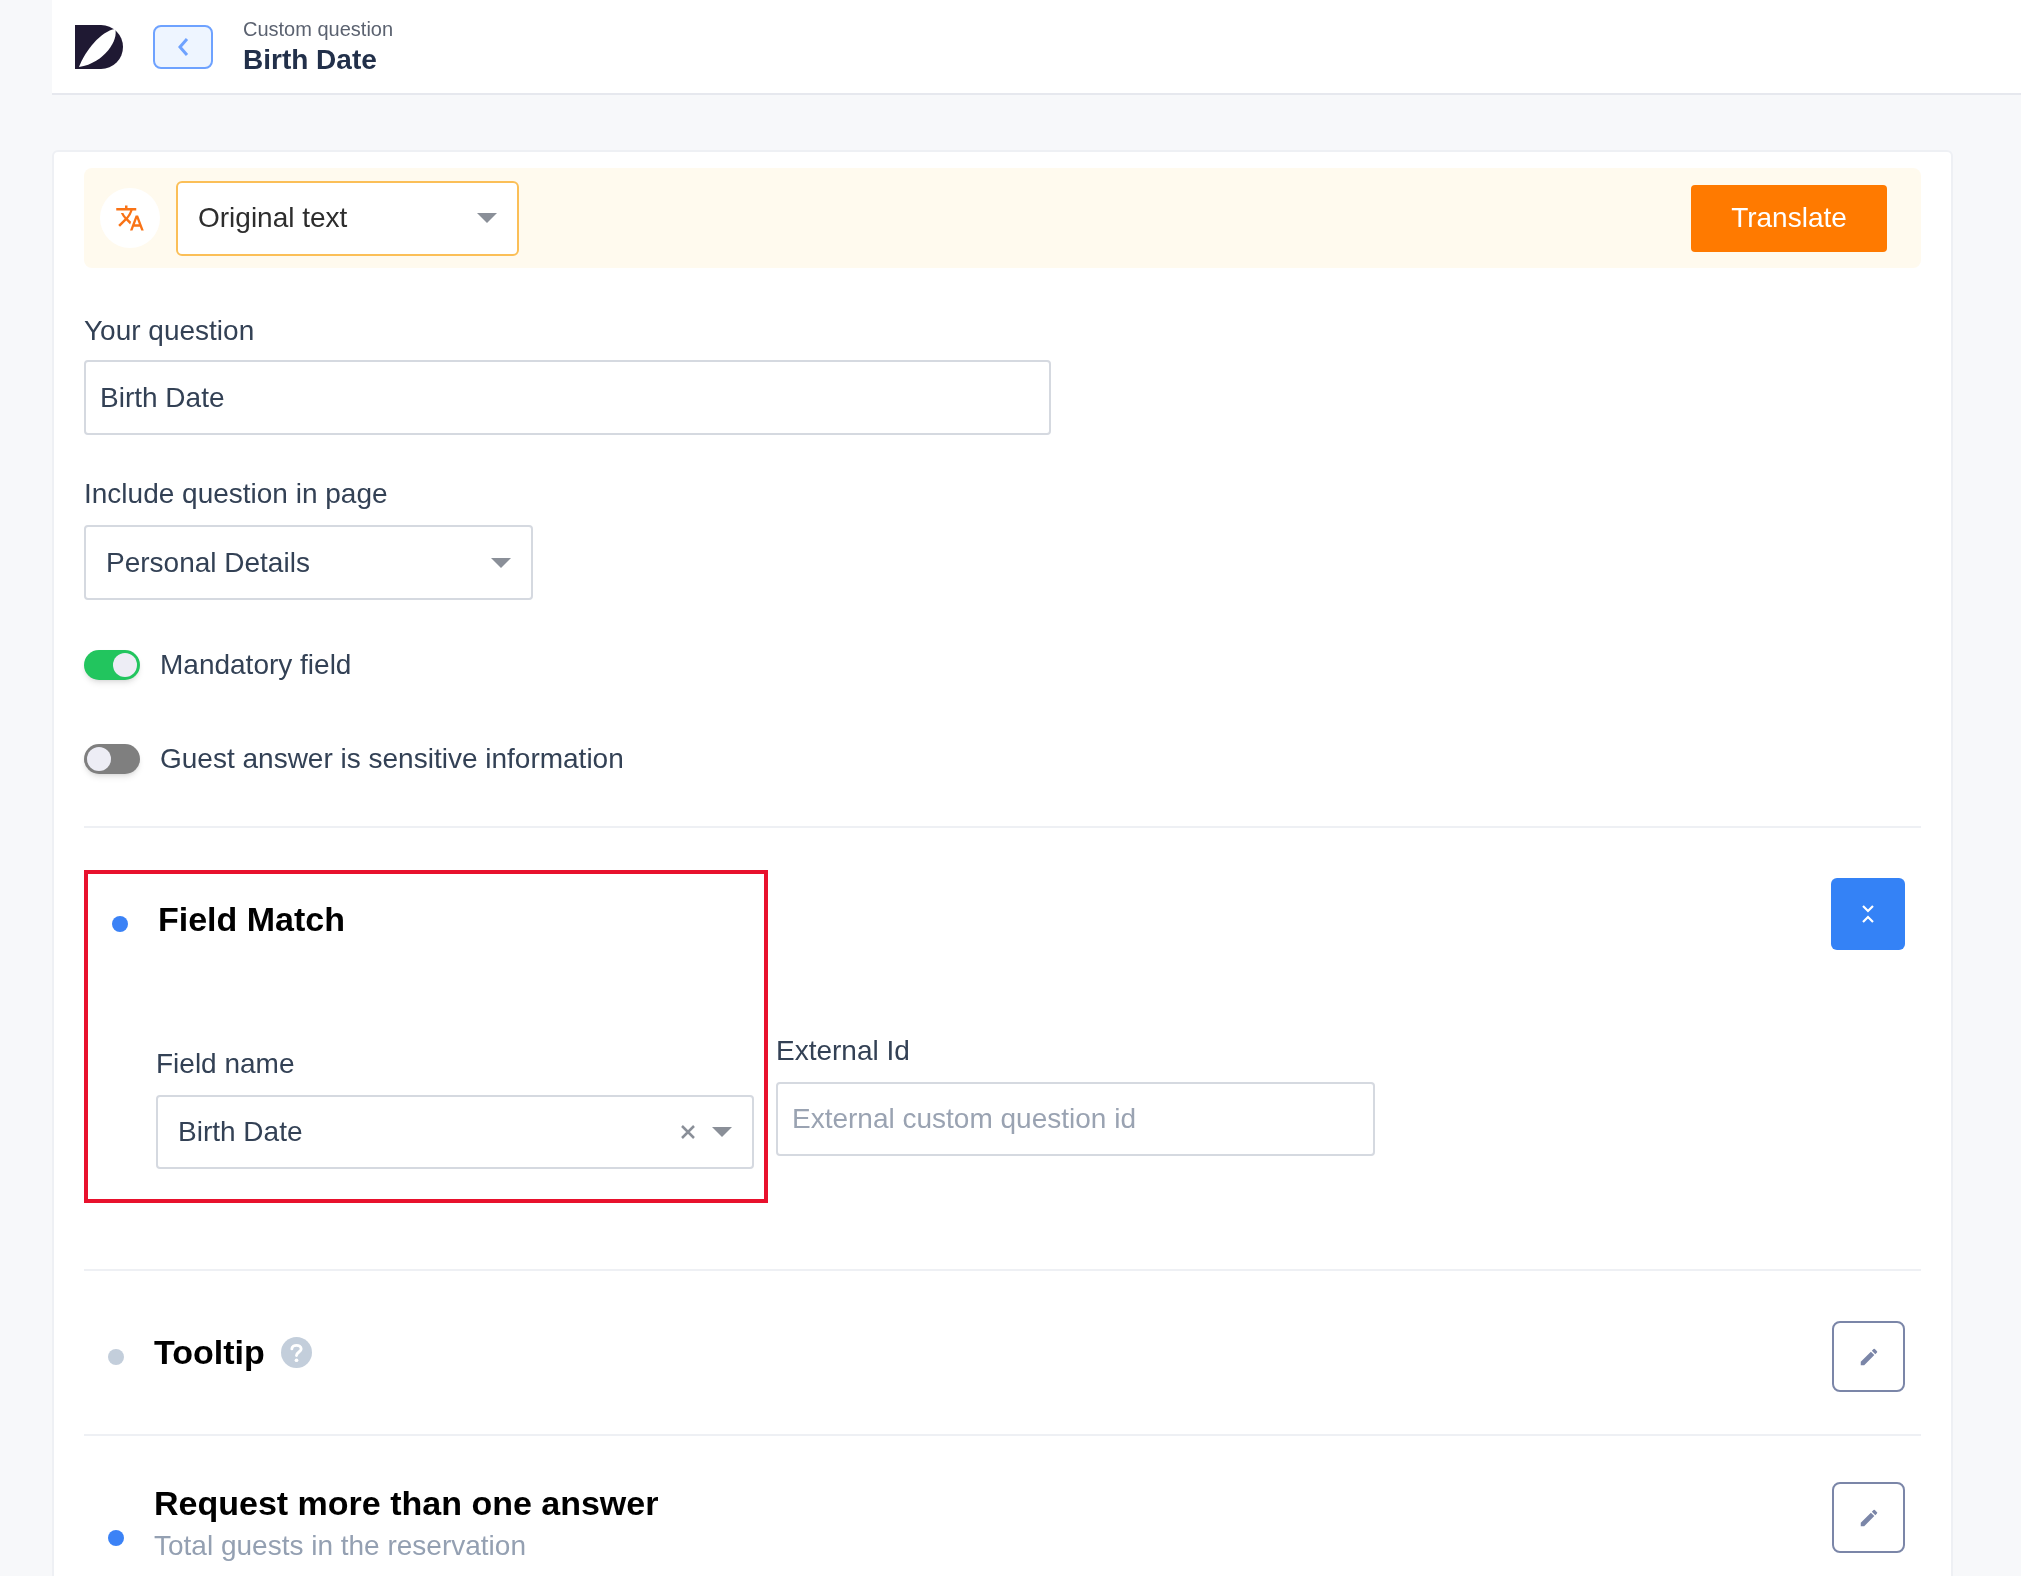 The height and width of the screenshot is (1576, 2021). What do you see at coordinates (1868, 914) in the screenshot?
I see `collapse-icon` at bounding box center [1868, 914].